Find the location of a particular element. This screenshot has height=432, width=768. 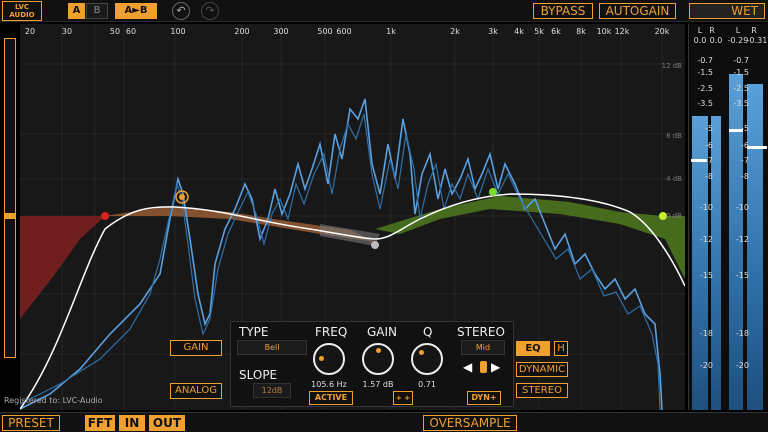

band1-node is located at coordinates (105, 216).